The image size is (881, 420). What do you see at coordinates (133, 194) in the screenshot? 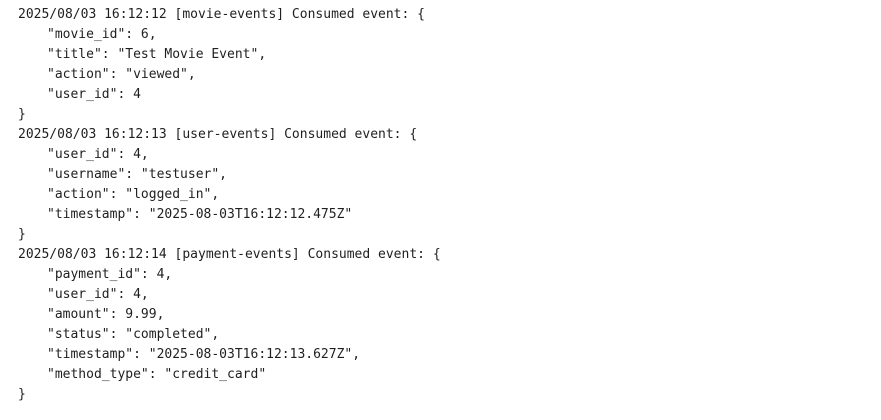
I see `log-field-line: "action": "logged_in",` at bounding box center [133, 194].